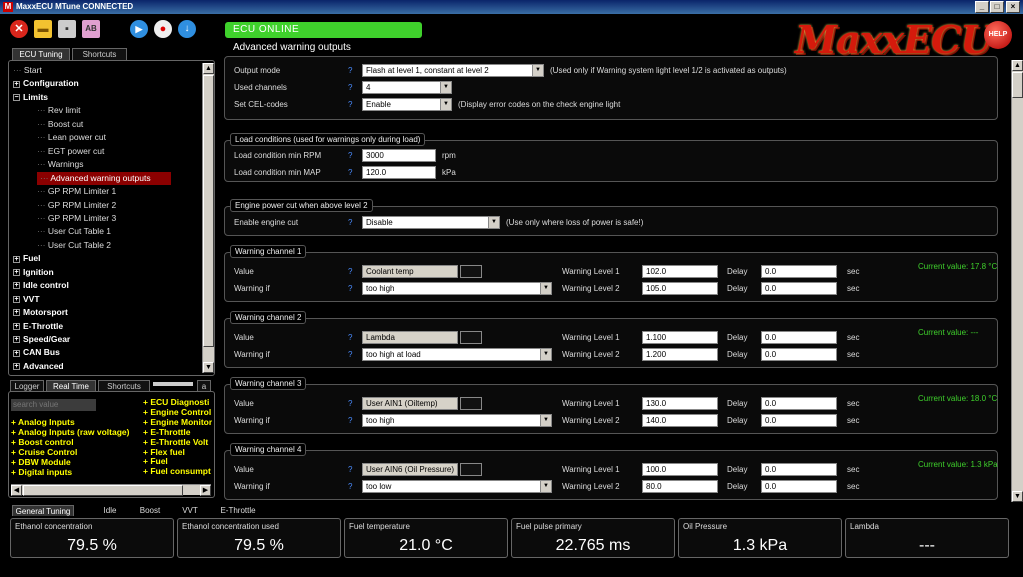 Image resolution: width=1023 pixels, height=577 pixels. What do you see at coordinates (407, 87) in the screenshot?
I see `used-channels-select: 4 ▼` at bounding box center [407, 87].